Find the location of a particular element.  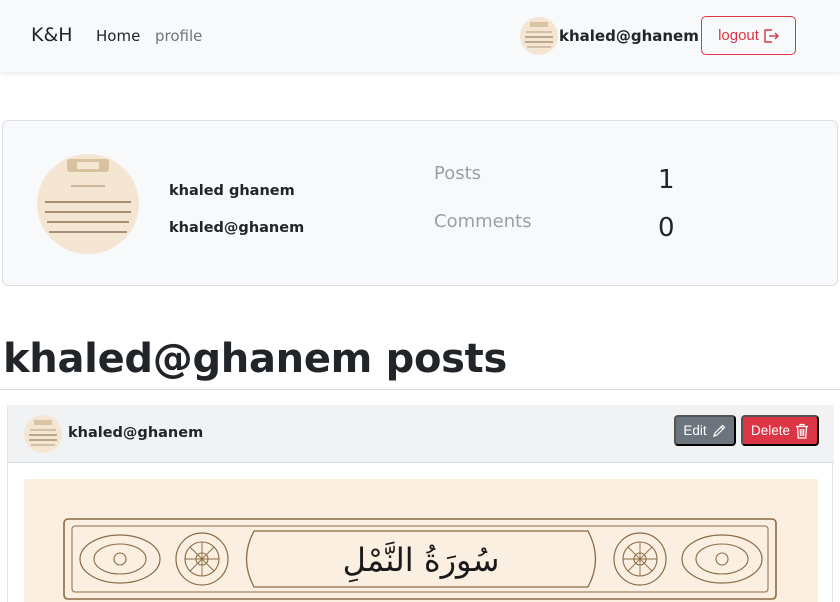

comments-stat-label: Comments is located at coordinates (483, 221).